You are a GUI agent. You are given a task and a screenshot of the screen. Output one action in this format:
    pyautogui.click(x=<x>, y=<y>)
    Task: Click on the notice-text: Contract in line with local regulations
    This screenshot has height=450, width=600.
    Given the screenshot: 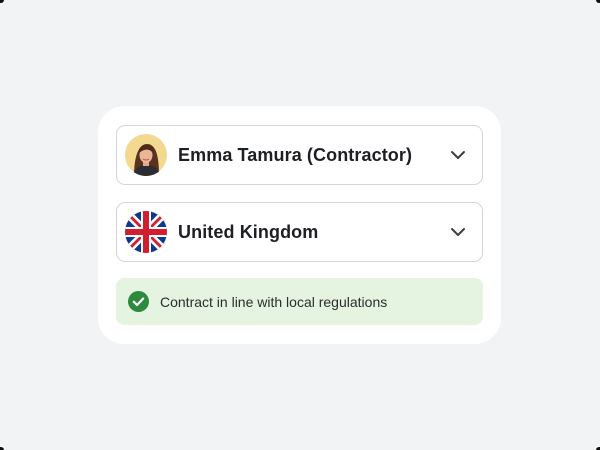 What is the action you would take?
    pyautogui.click(x=274, y=301)
    